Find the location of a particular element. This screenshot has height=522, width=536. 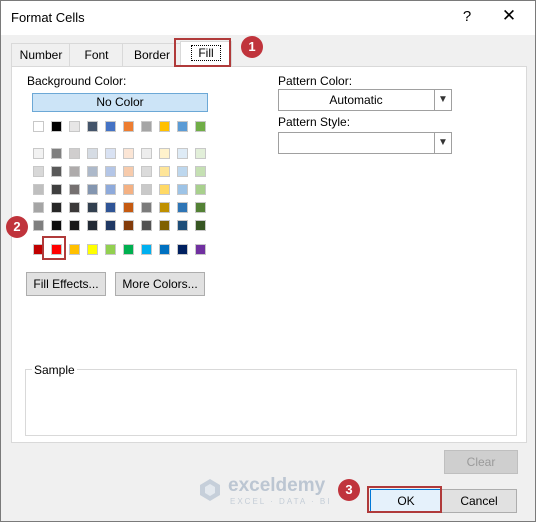

pattern-color-value: Automatic is located at coordinates (356, 100).